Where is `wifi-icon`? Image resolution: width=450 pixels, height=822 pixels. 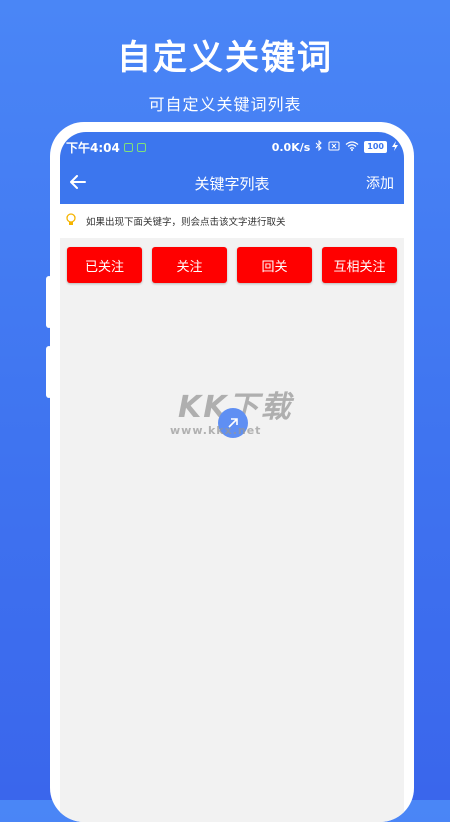
wifi-icon is located at coordinates (352, 147).